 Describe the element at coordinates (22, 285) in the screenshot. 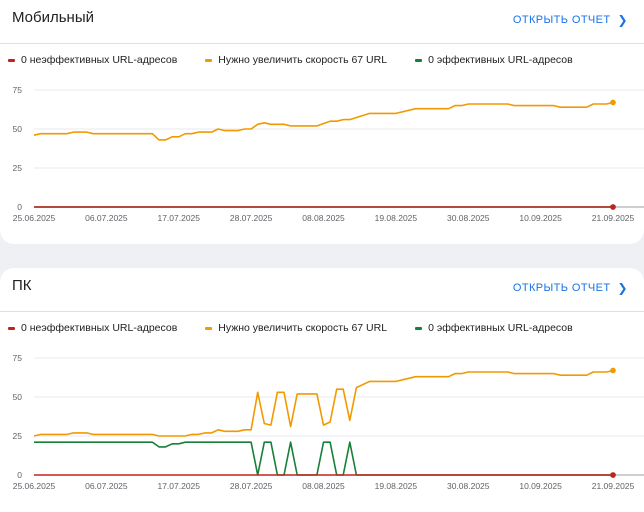

I see `card-title-pc: ПК` at that location.